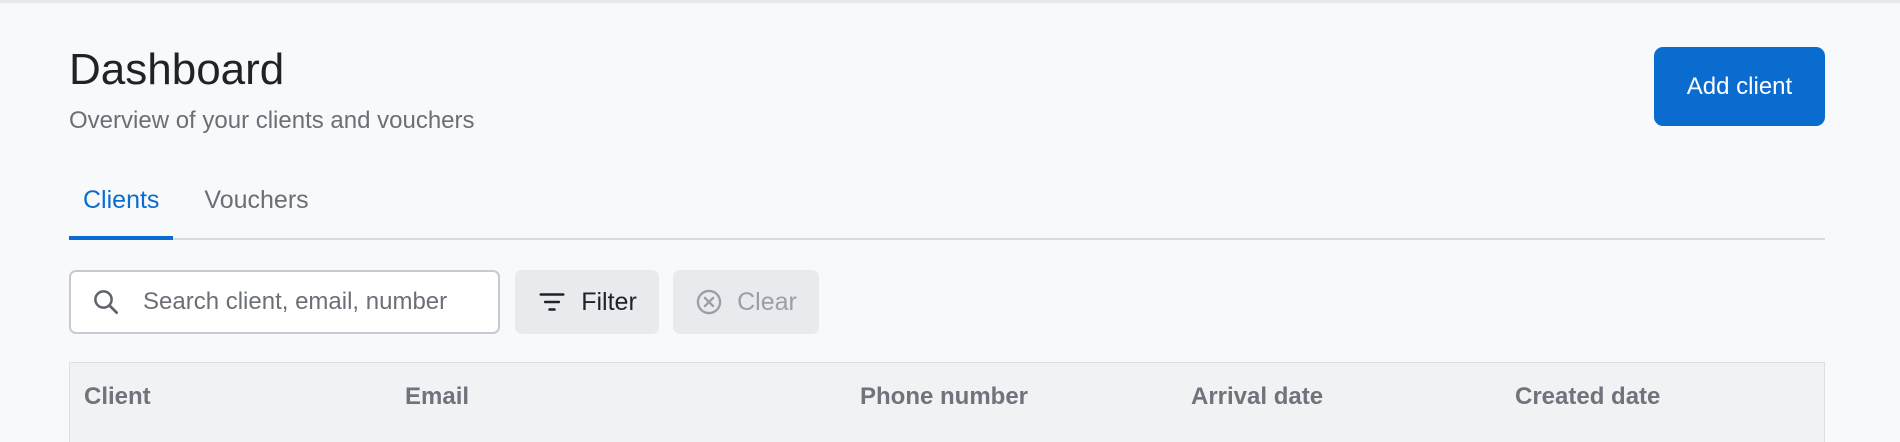  I want to click on search-input, so click(308, 302).